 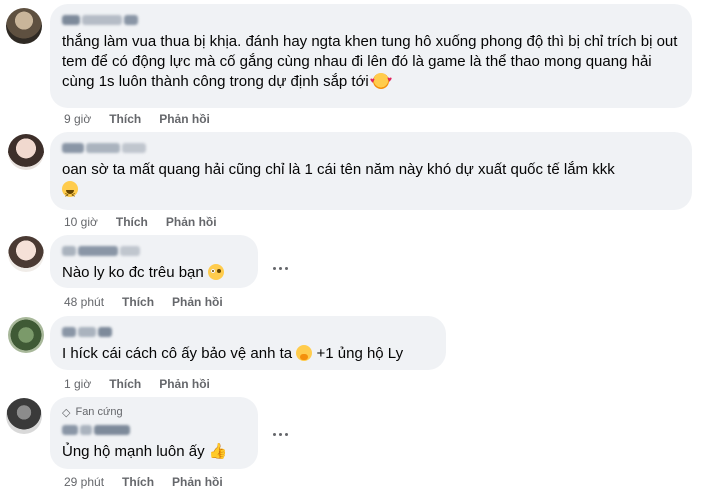 What do you see at coordinates (154, 412) in the screenshot?
I see `top-fan-badge: ◇ Fan cứng` at bounding box center [154, 412].